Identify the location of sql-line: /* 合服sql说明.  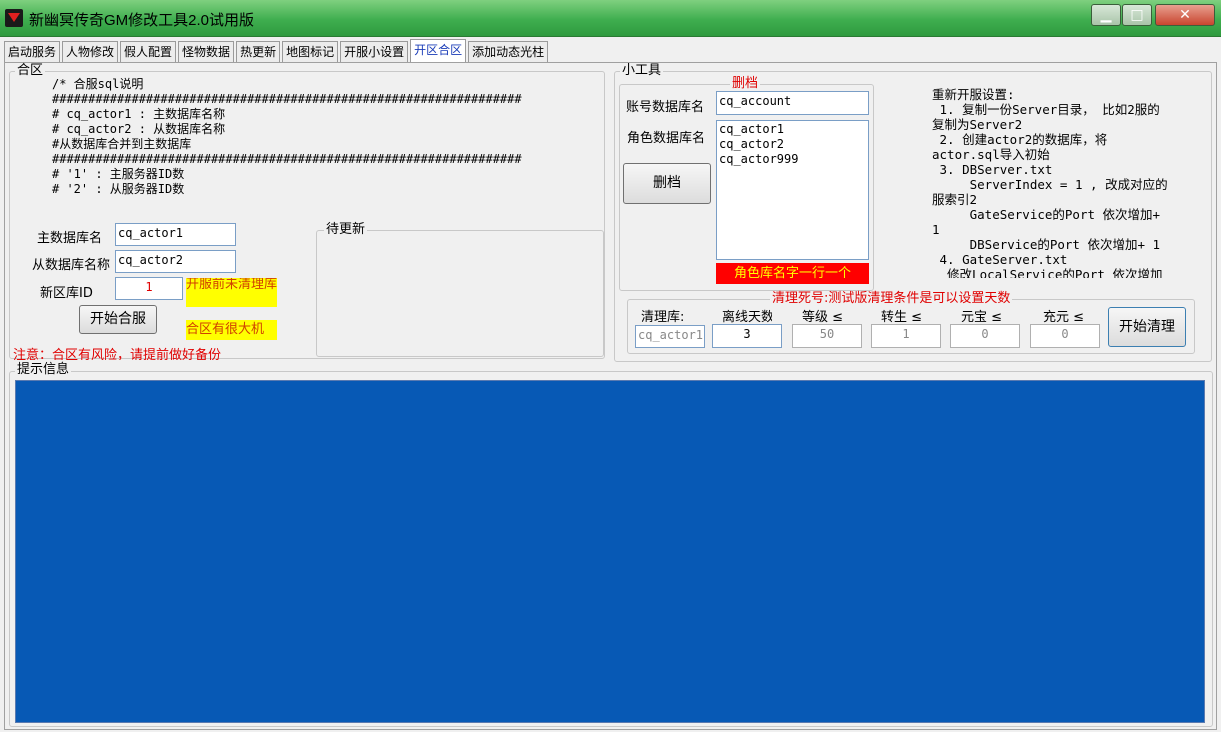
(98, 84).